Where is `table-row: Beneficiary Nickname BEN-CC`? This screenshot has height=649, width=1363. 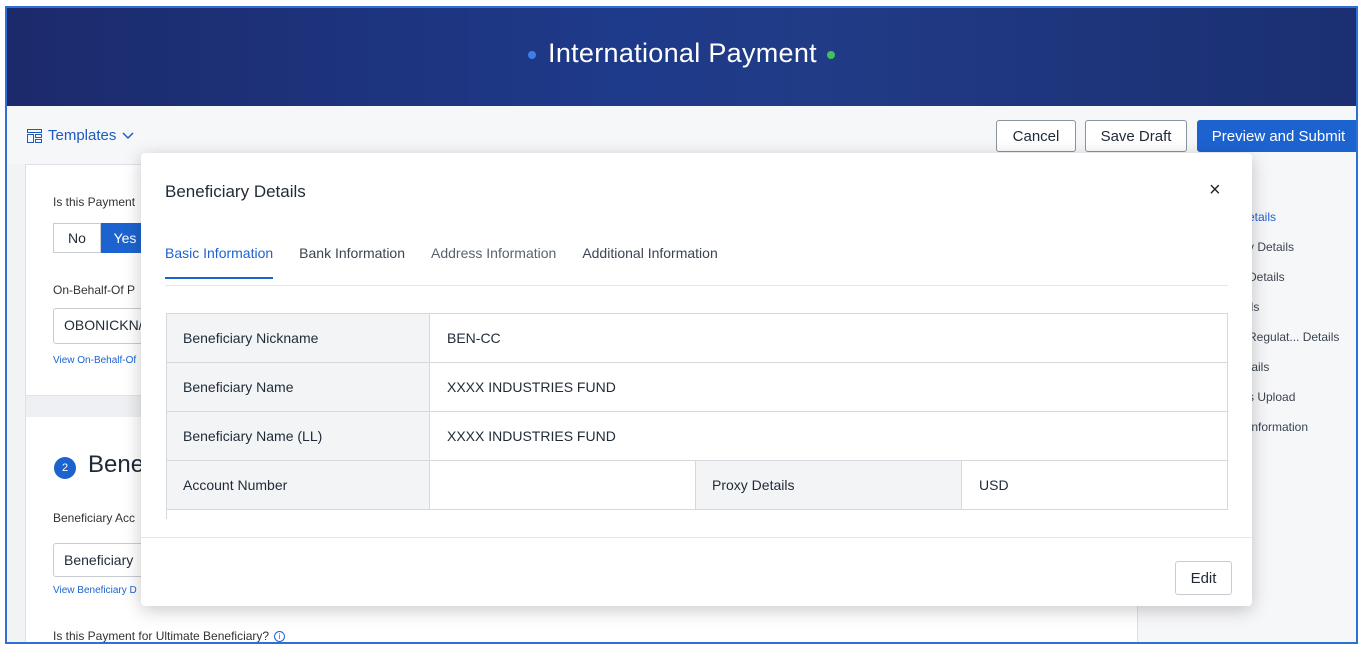 table-row: Beneficiary Nickname BEN-CC is located at coordinates (697, 338).